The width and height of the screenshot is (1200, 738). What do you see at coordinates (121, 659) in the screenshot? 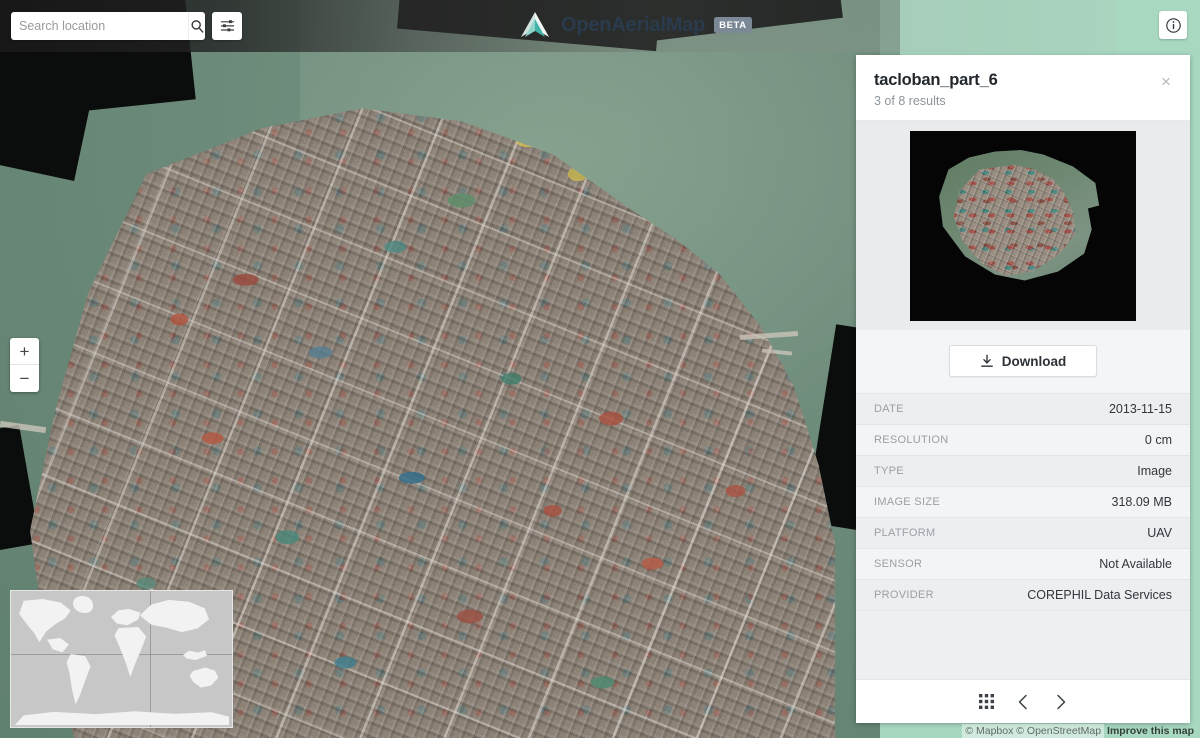
I see `world-minimap` at bounding box center [121, 659].